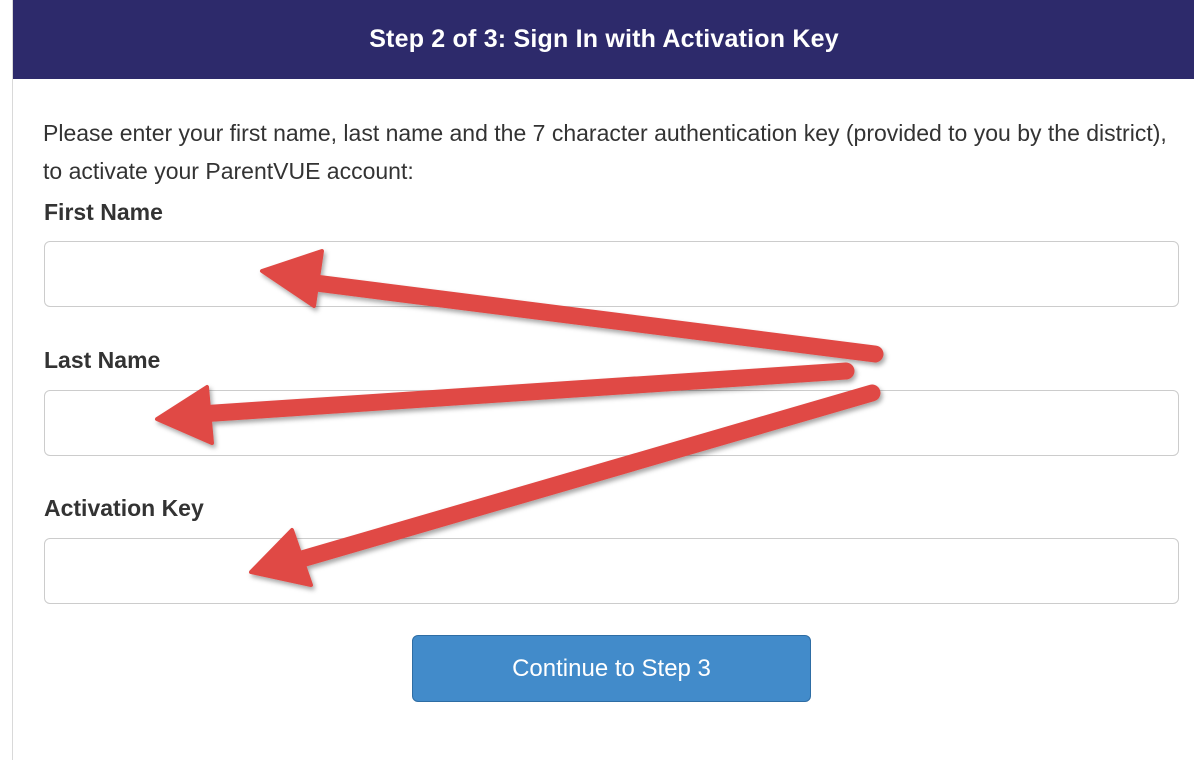  Describe the element at coordinates (124, 508) in the screenshot. I see `activation-key-label: Activation Key` at that location.